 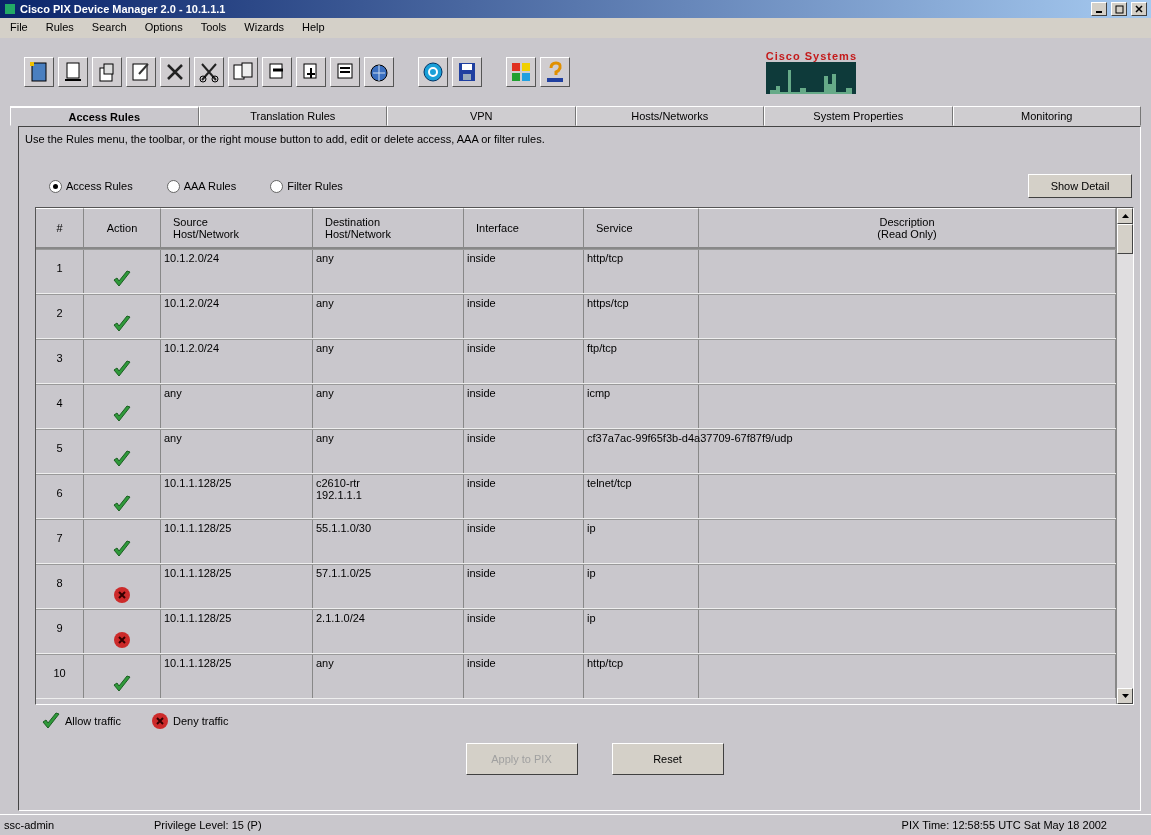 What do you see at coordinates (524, 228) in the screenshot?
I see `column-header: Interface` at bounding box center [524, 228].